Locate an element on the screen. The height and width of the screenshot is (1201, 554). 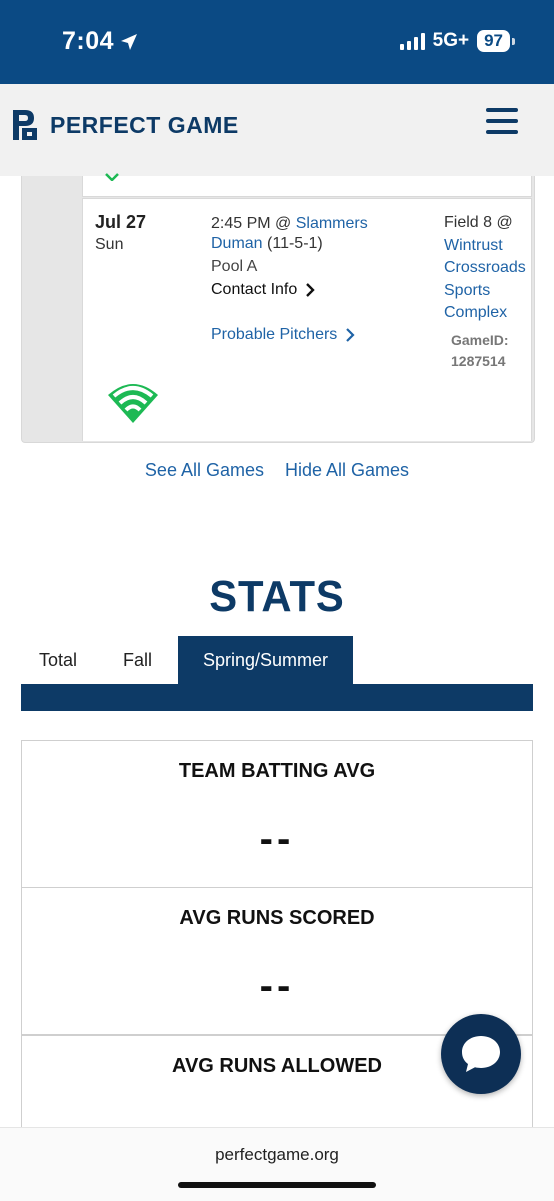
brand-logo: PERFECT GAME is located at coordinates (124, 125).